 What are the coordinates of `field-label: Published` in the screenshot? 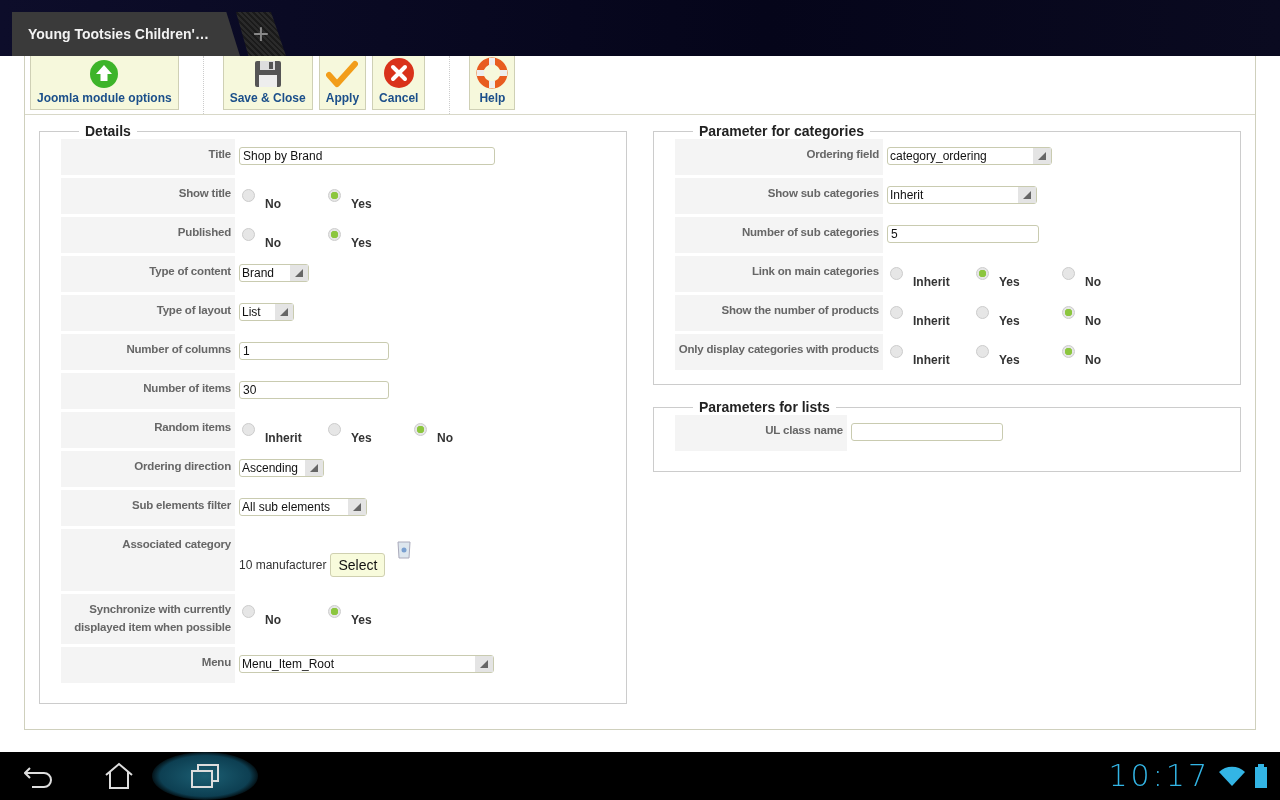 It's located at (148, 235).